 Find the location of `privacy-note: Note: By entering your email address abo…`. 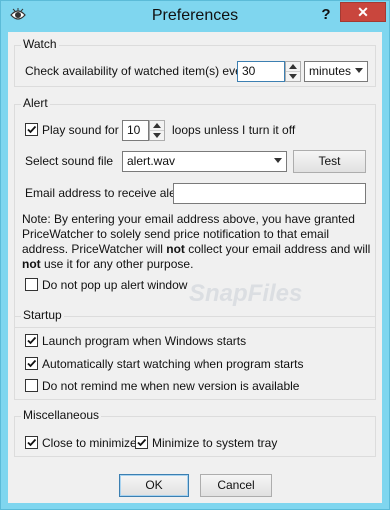

privacy-note: Note: By entering your email address abo… is located at coordinates (198, 242).